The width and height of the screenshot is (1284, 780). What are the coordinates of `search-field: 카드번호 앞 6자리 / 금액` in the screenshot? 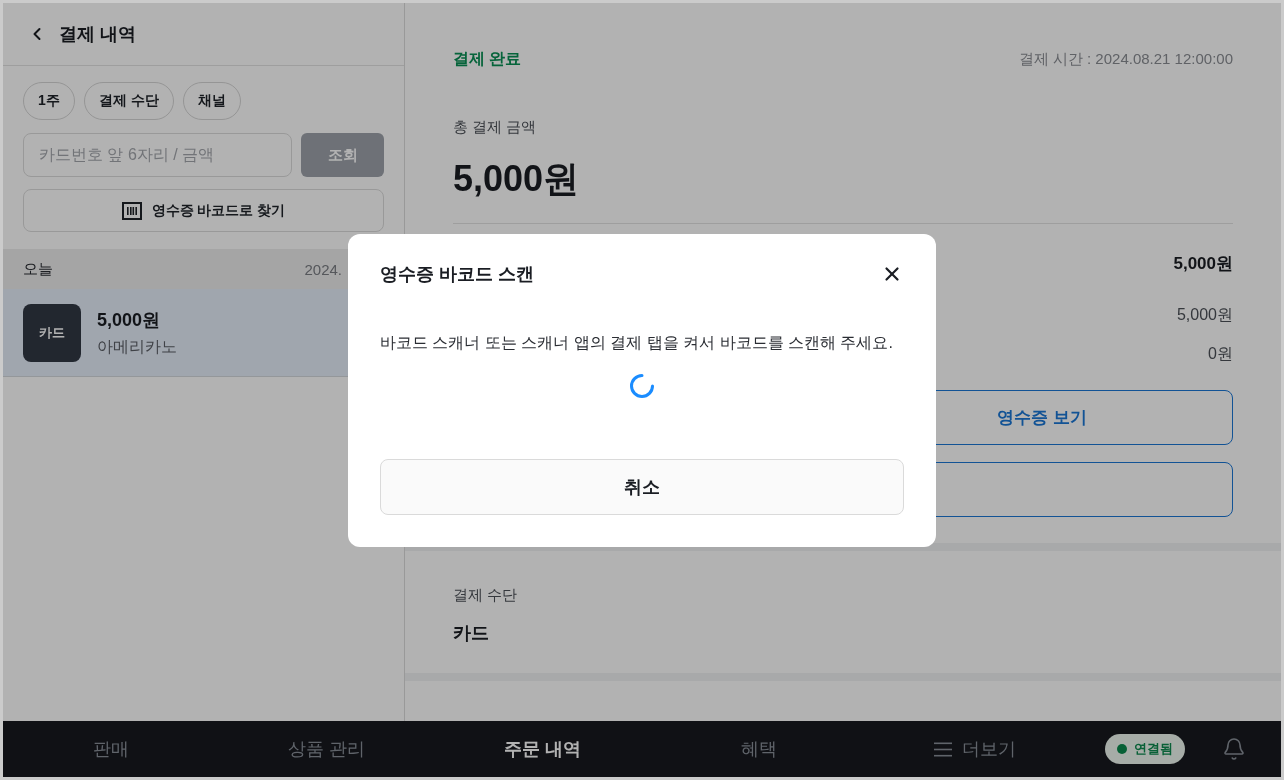 It's located at (158, 155).